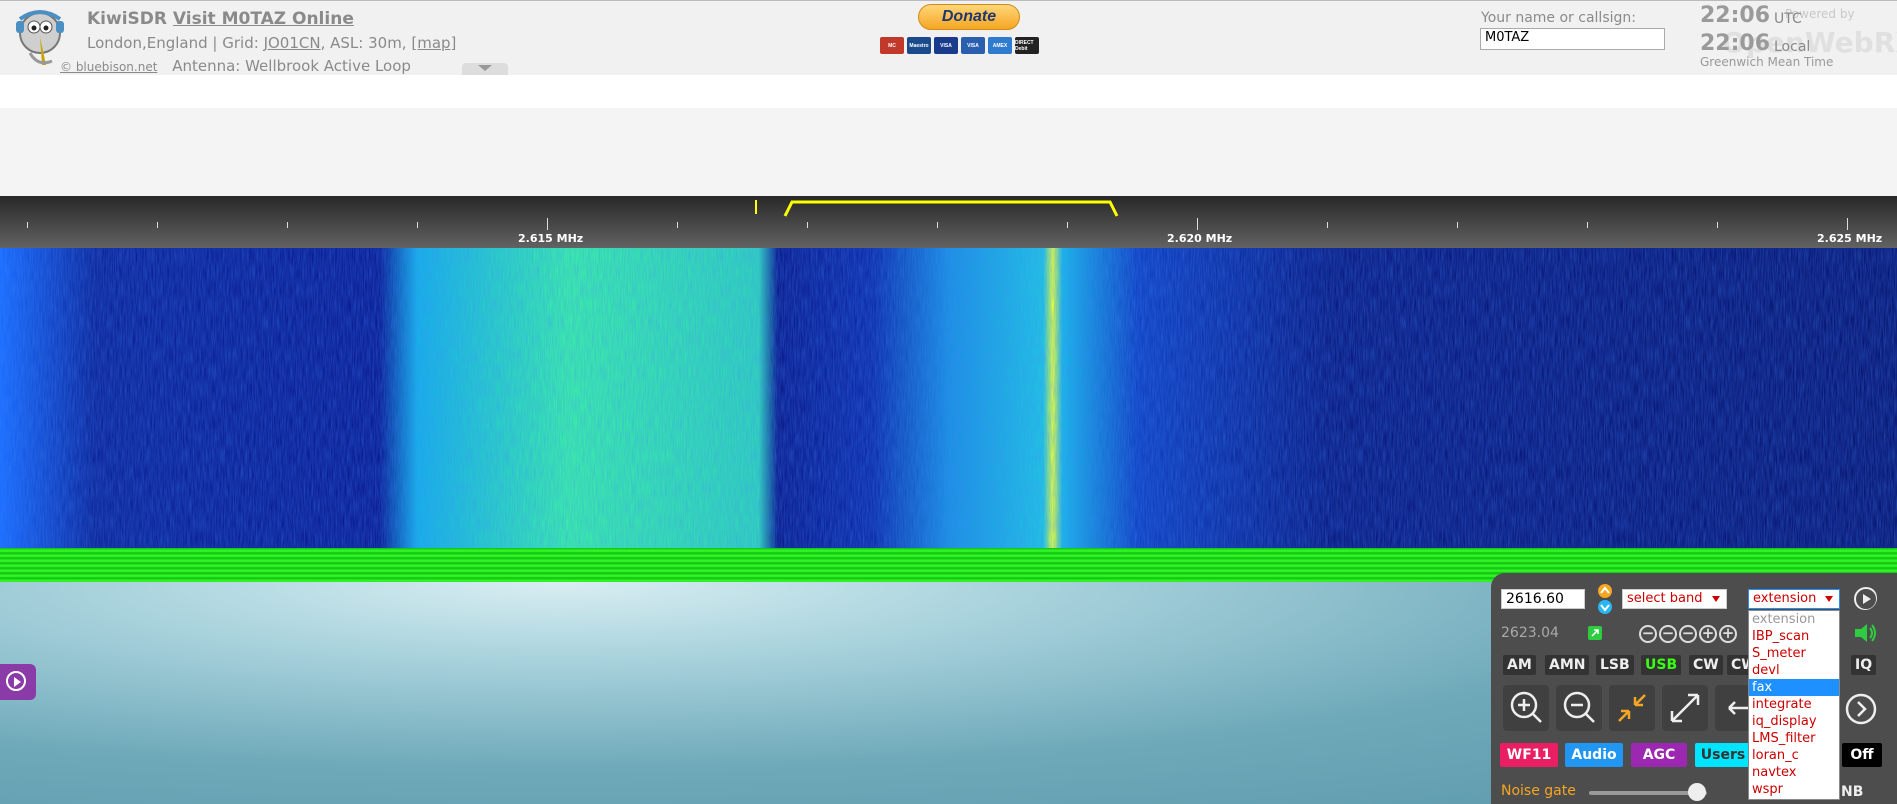 This screenshot has width=1897, height=804. What do you see at coordinates (1866, 633) in the screenshot?
I see `speaker-icon` at bounding box center [1866, 633].